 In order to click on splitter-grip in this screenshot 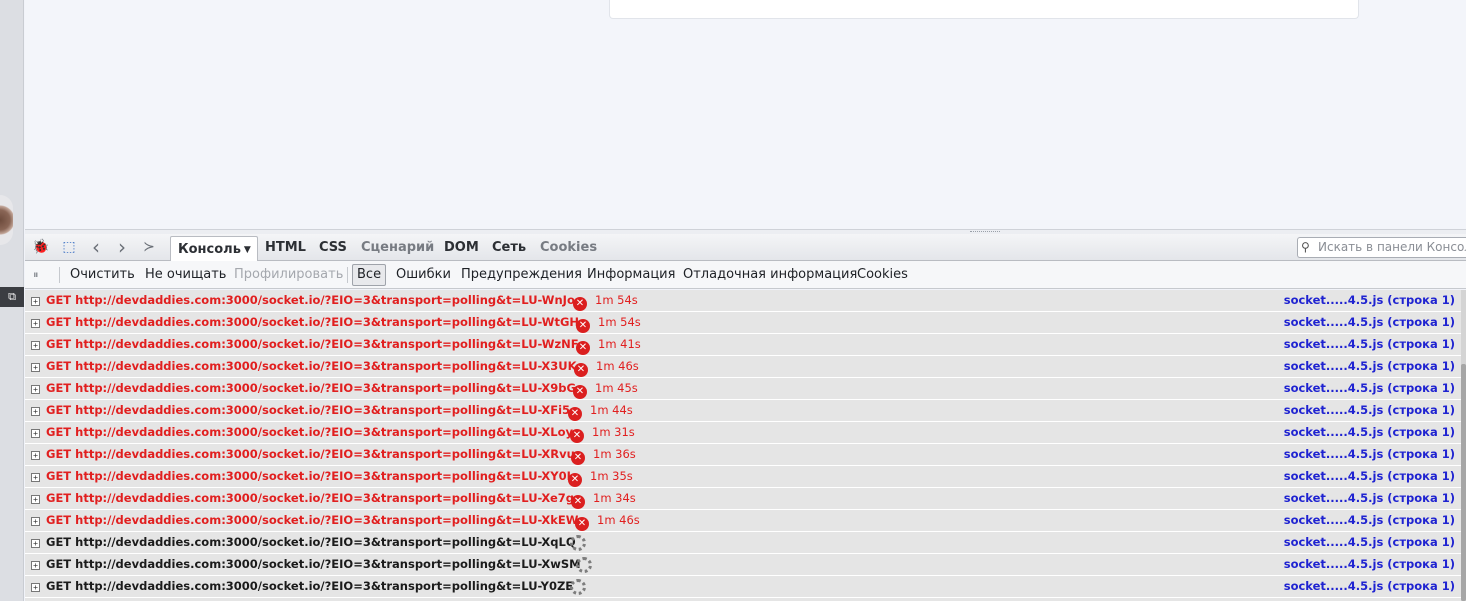, I will do `click(985, 232)`.